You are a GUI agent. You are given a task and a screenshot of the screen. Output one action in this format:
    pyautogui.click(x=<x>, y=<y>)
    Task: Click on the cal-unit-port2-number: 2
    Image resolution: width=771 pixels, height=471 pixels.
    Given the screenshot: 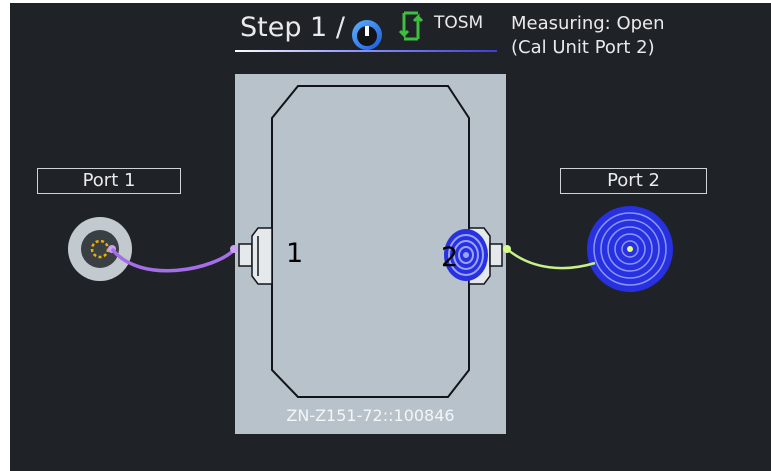 What is the action you would take?
    pyautogui.click(x=450, y=257)
    